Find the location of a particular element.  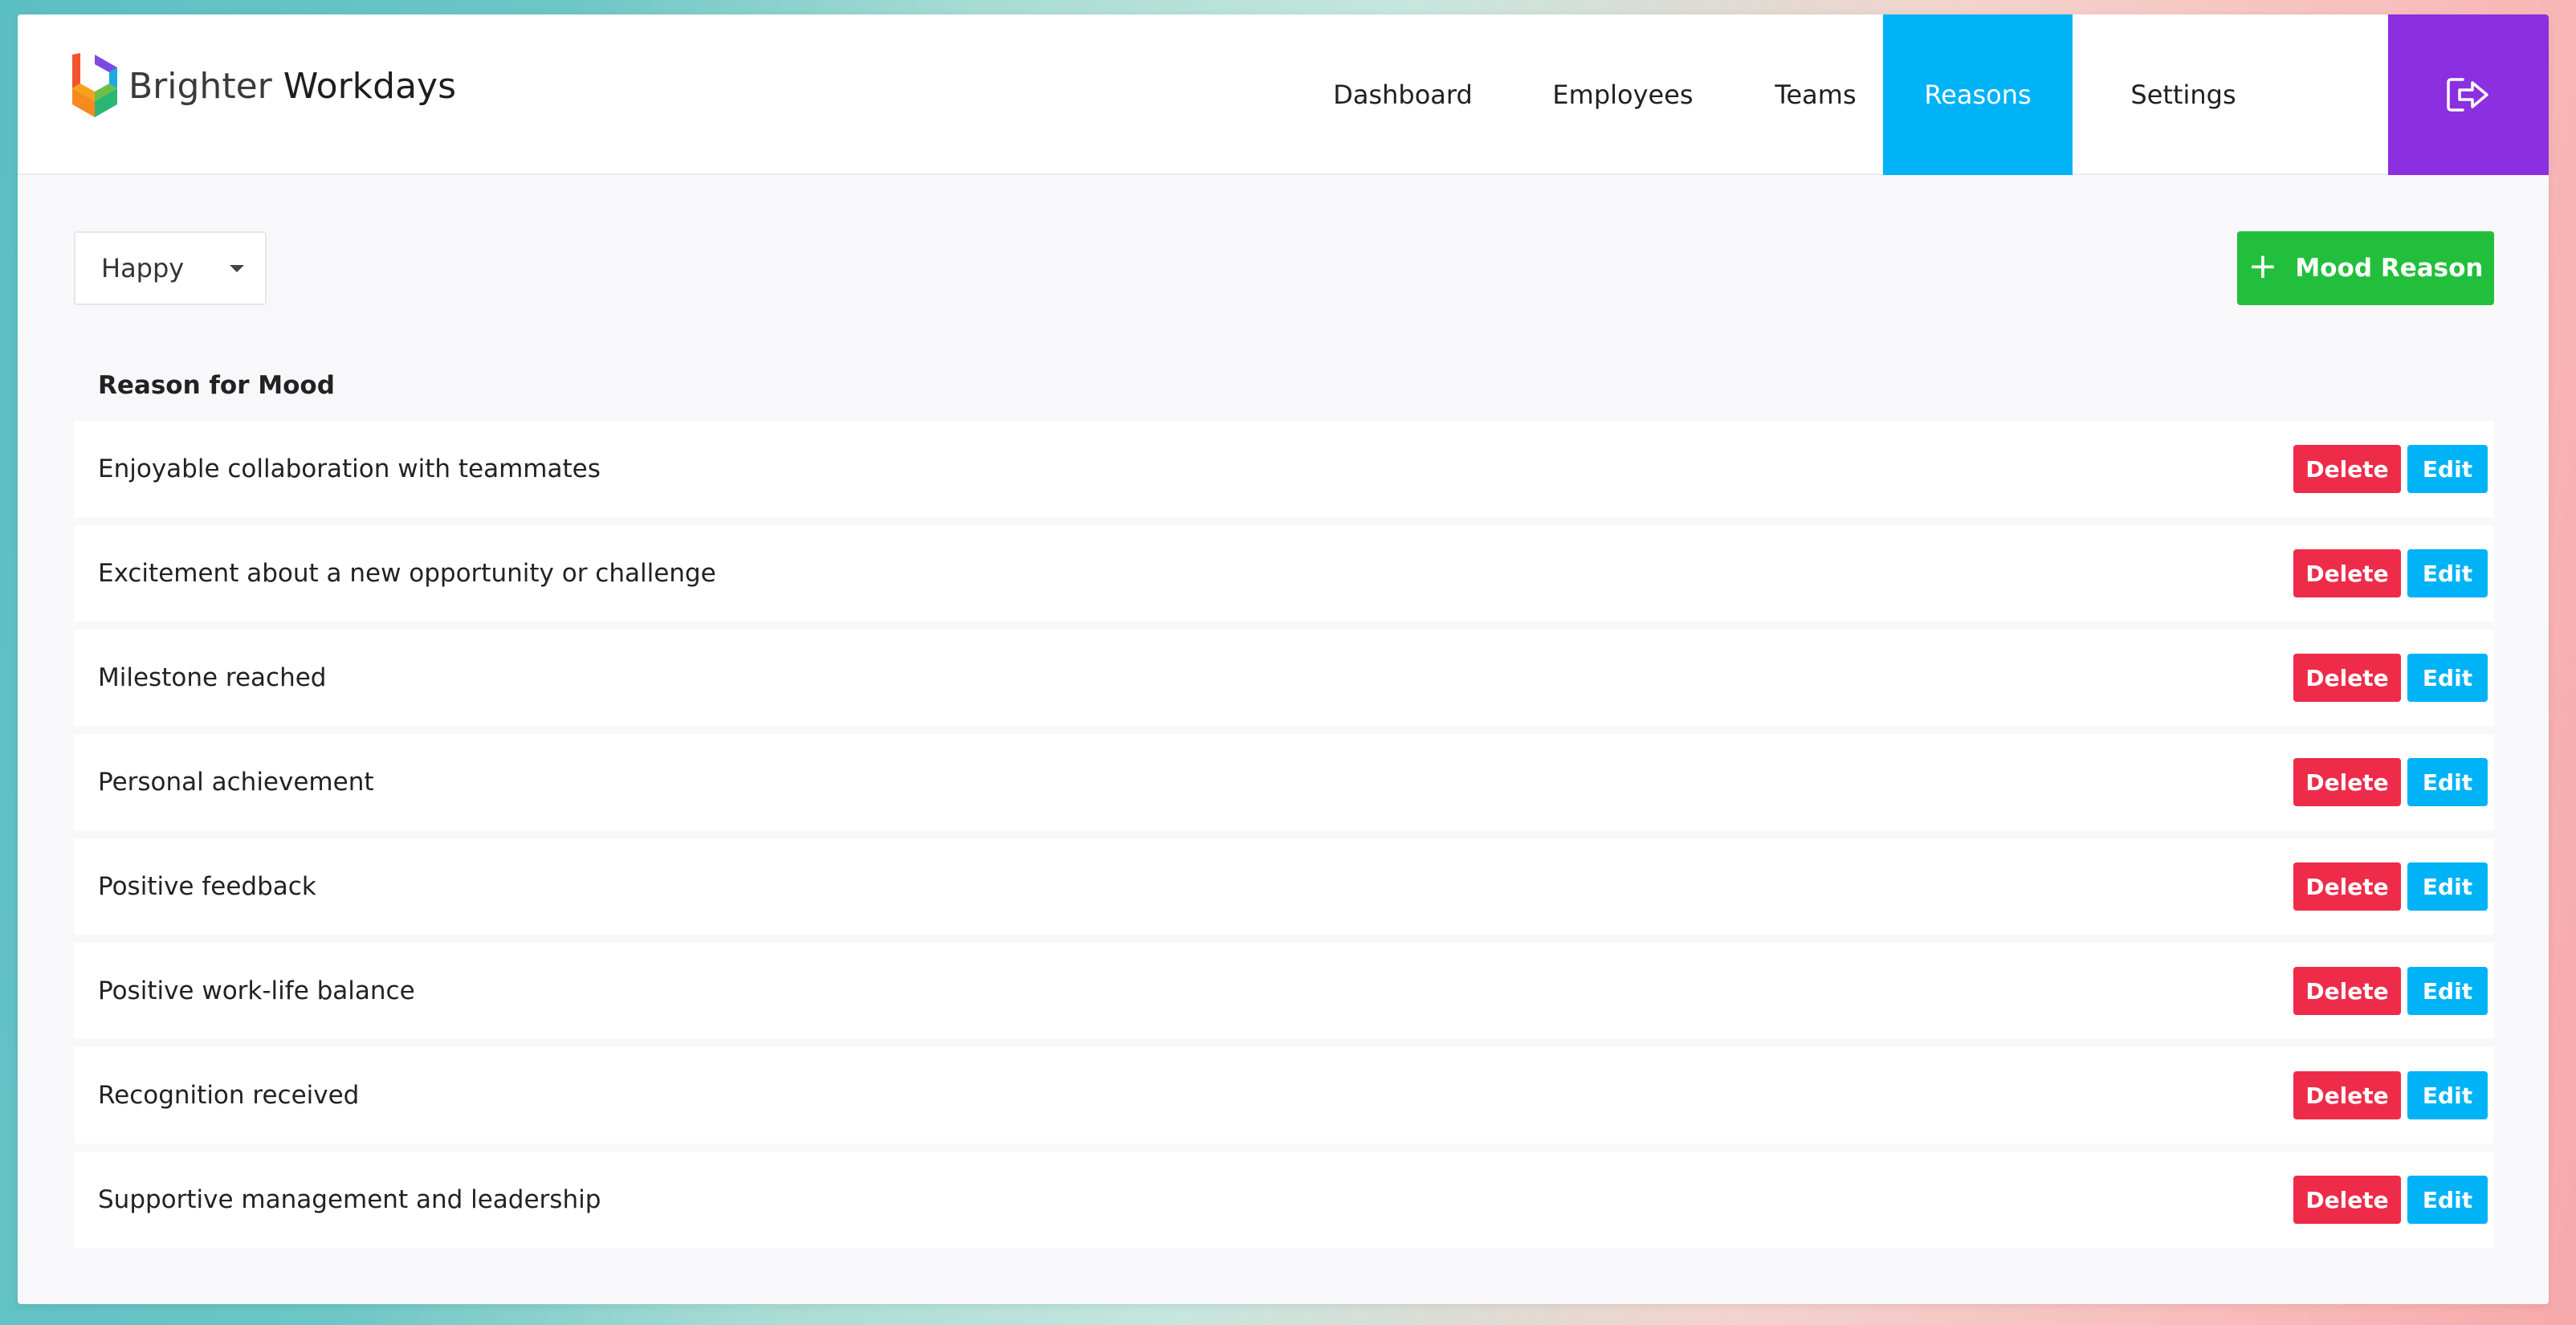

mood-select-value: Happy is located at coordinates (143, 268).